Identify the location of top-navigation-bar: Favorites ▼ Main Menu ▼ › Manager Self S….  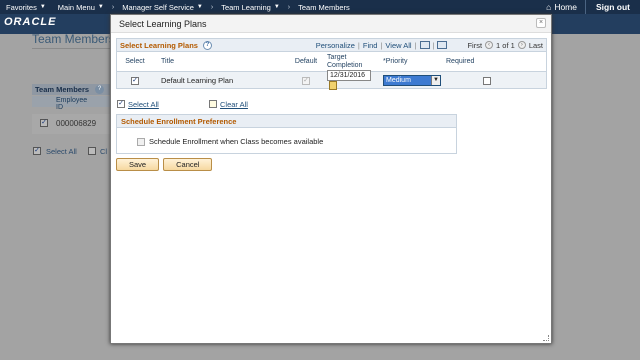
(320, 7).